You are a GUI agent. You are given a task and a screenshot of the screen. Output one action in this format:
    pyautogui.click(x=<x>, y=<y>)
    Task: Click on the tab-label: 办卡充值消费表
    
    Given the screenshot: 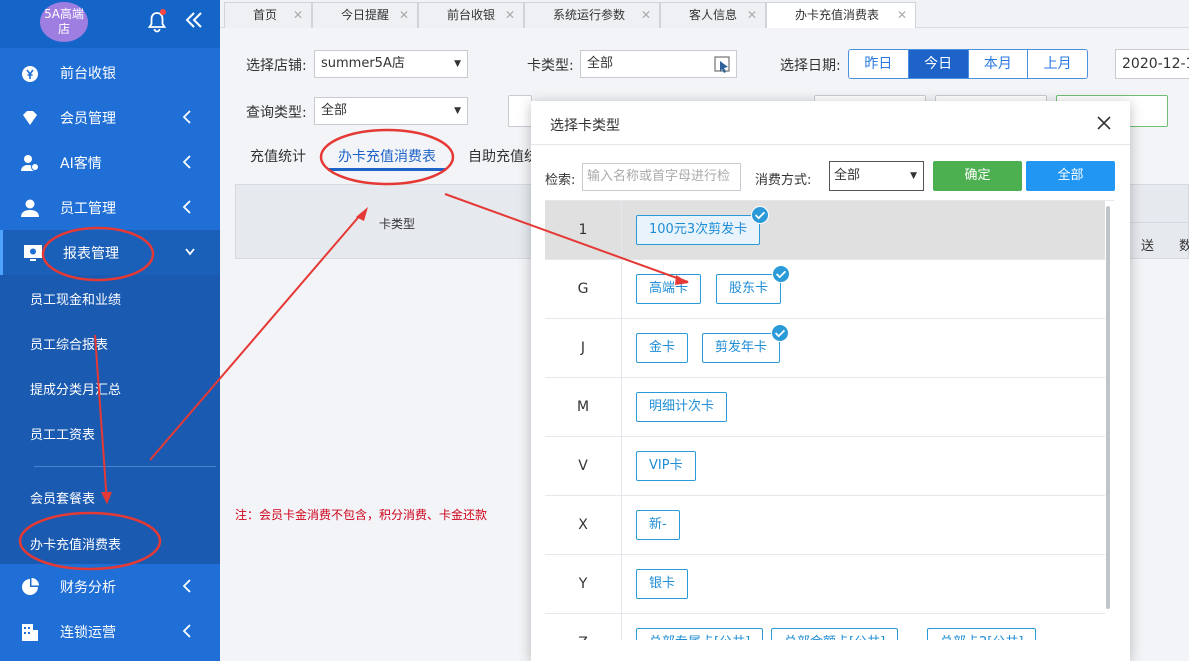 What is the action you would take?
    pyautogui.click(x=837, y=15)
    